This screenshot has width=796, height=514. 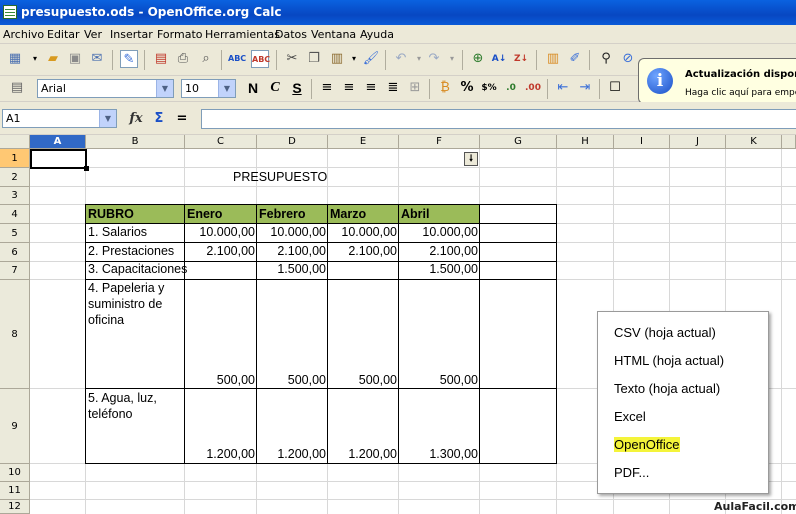 What do you see at coordinates (180, 34) in the screenshot?
I see `menu-formato: Formato` at bounding box center [180, 34].